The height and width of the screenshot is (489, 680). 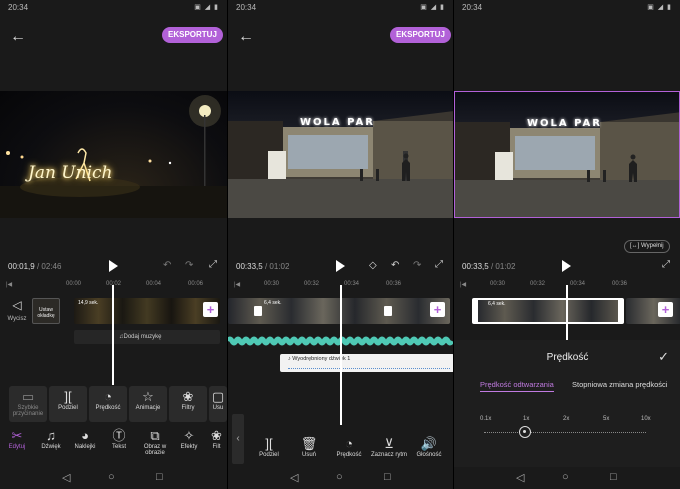 I want to click on tab-picture-in-picture: ⧉ Obraz w obrazie, so click(x=155, y=442).